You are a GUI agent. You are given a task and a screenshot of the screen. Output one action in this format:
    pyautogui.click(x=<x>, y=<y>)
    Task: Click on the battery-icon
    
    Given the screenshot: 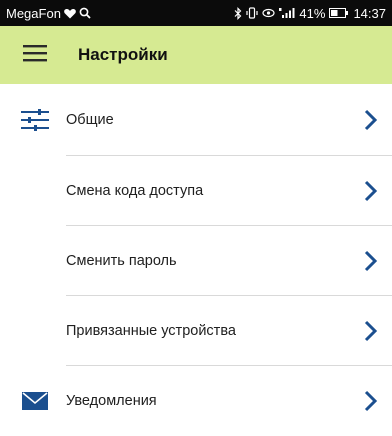 What is the action you would take?
    pyautogui.click(x=339, y=13)
    